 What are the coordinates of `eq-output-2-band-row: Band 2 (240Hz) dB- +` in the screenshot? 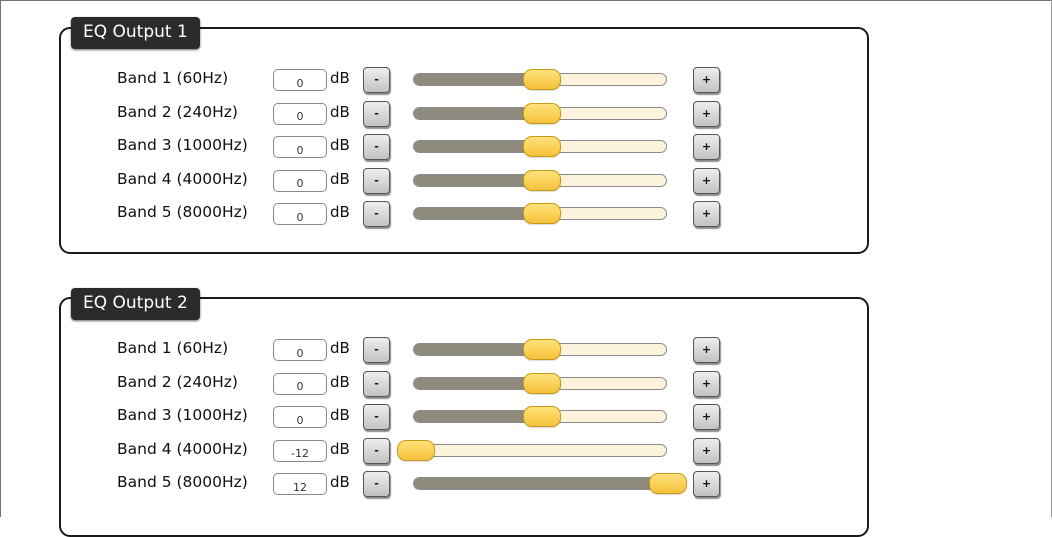 It's located at (526, 383).